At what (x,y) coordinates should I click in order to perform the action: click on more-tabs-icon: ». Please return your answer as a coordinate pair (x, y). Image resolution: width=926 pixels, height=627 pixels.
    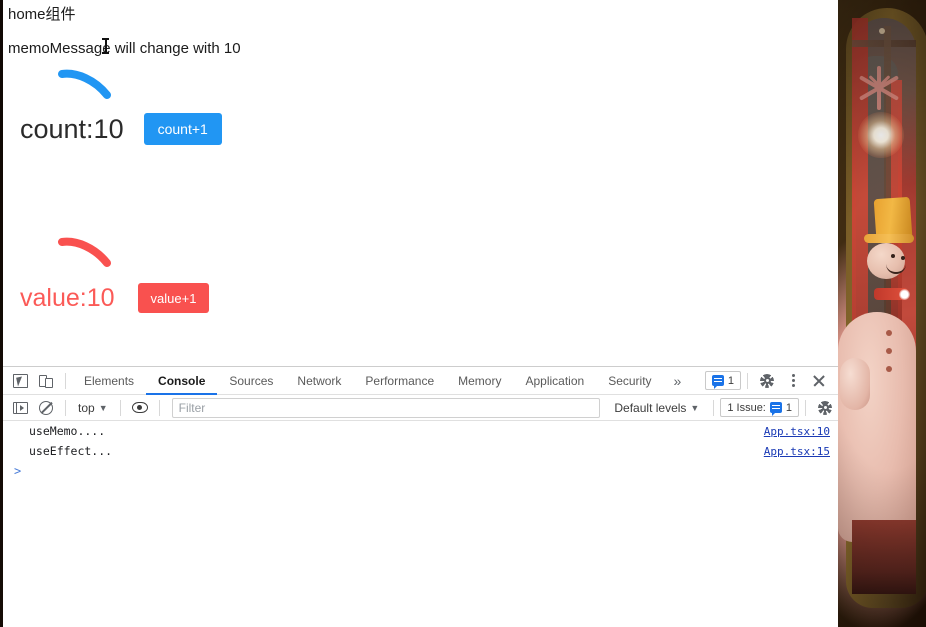
    Looking at the image, I should click on (678, 381).